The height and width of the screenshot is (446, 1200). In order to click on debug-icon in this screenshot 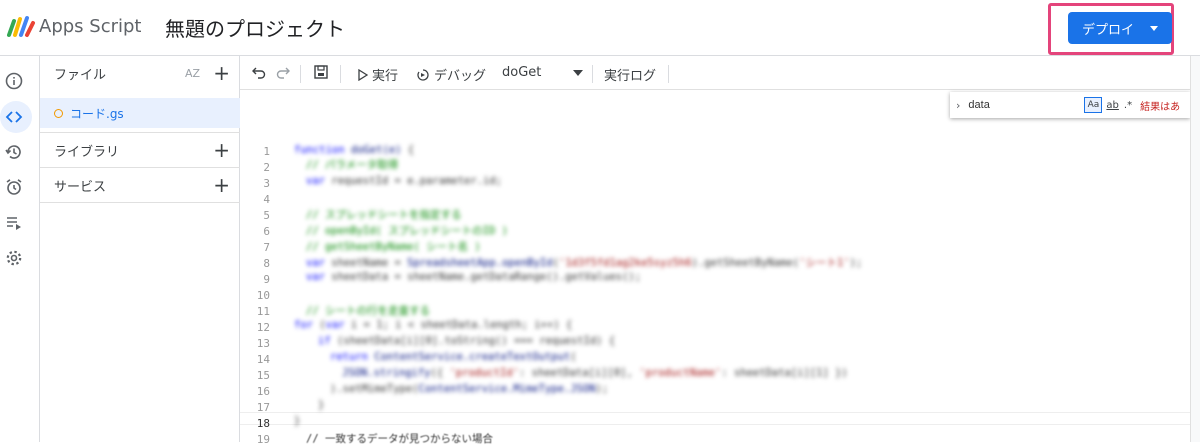, I will do `click(423, 74)`.